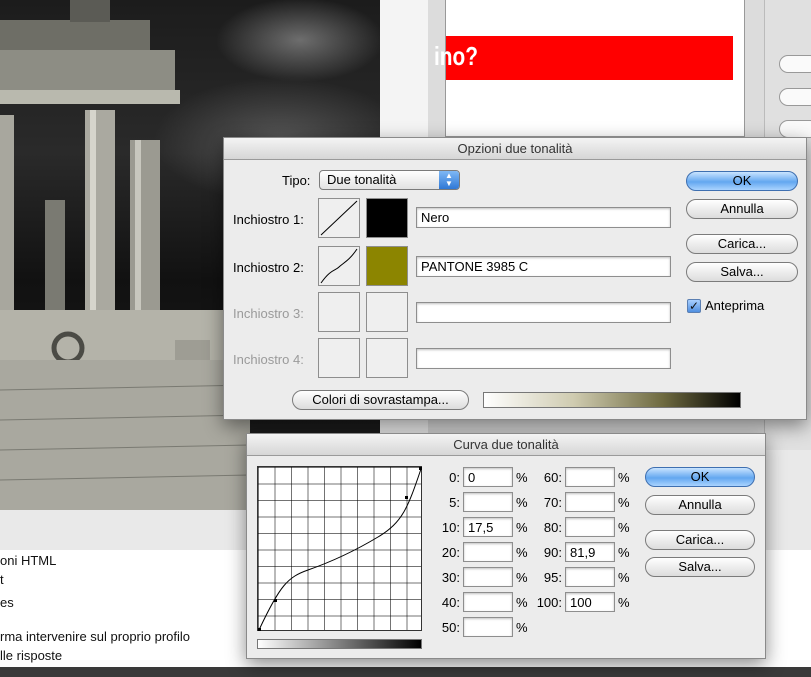 The image size is (811, 677). Describe the element at coordinates (454, 477) in the screenshot. I see `curve-label-0: 0:` at that location.